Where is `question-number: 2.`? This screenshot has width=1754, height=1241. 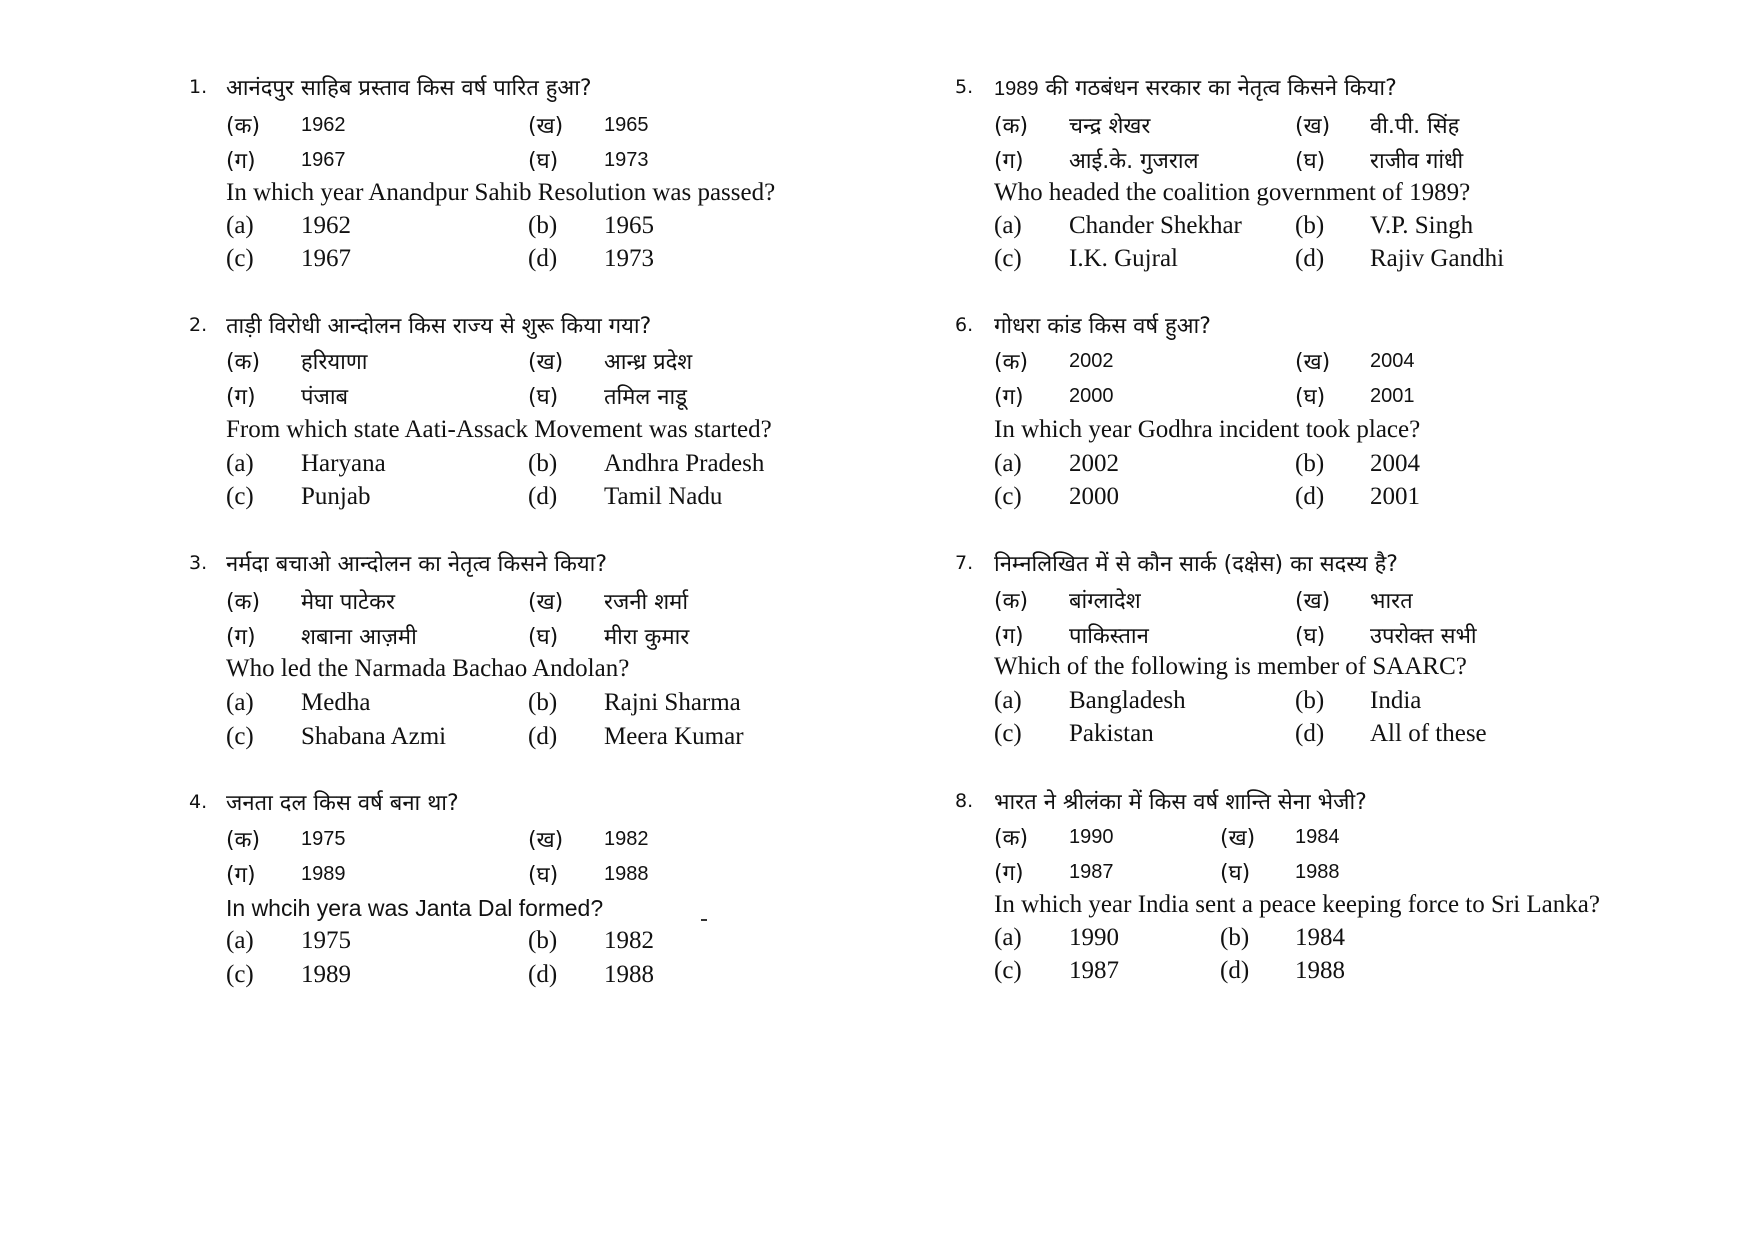 question-number: 2. is located at coordinates (198, 325).